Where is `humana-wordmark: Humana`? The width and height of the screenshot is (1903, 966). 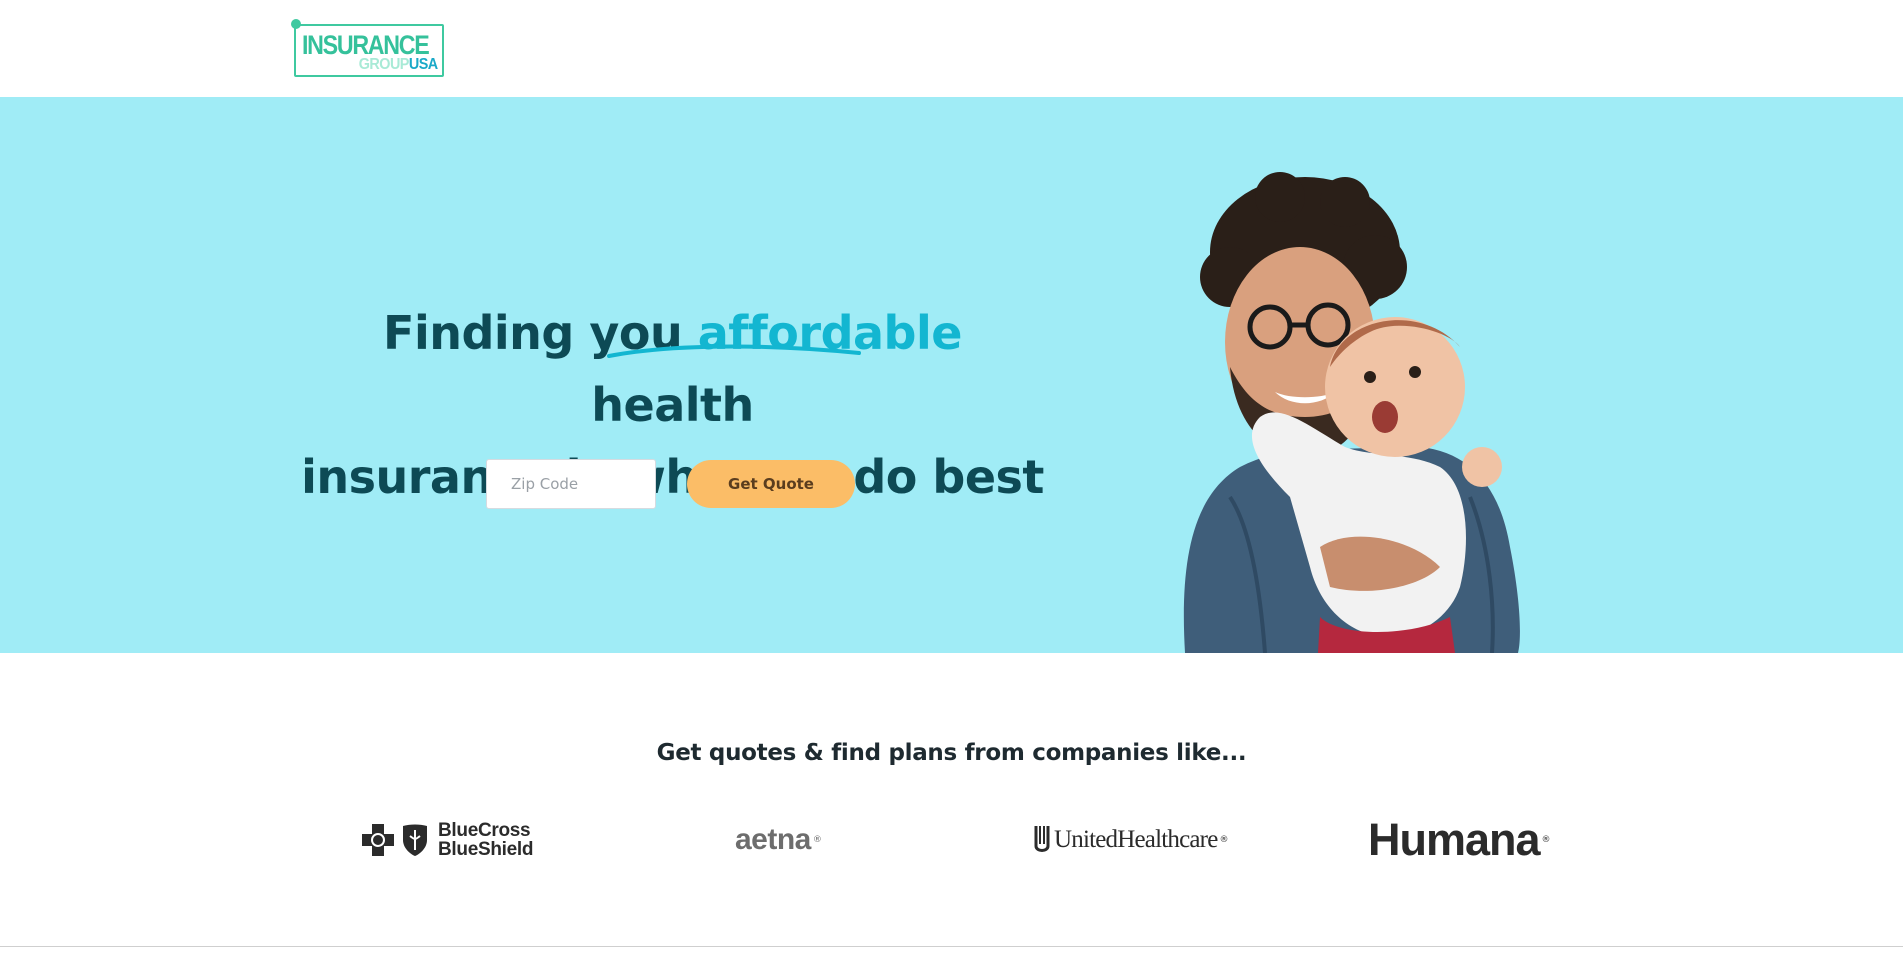
humana-wordmark: Humana is located at coordinates (1454, 839).